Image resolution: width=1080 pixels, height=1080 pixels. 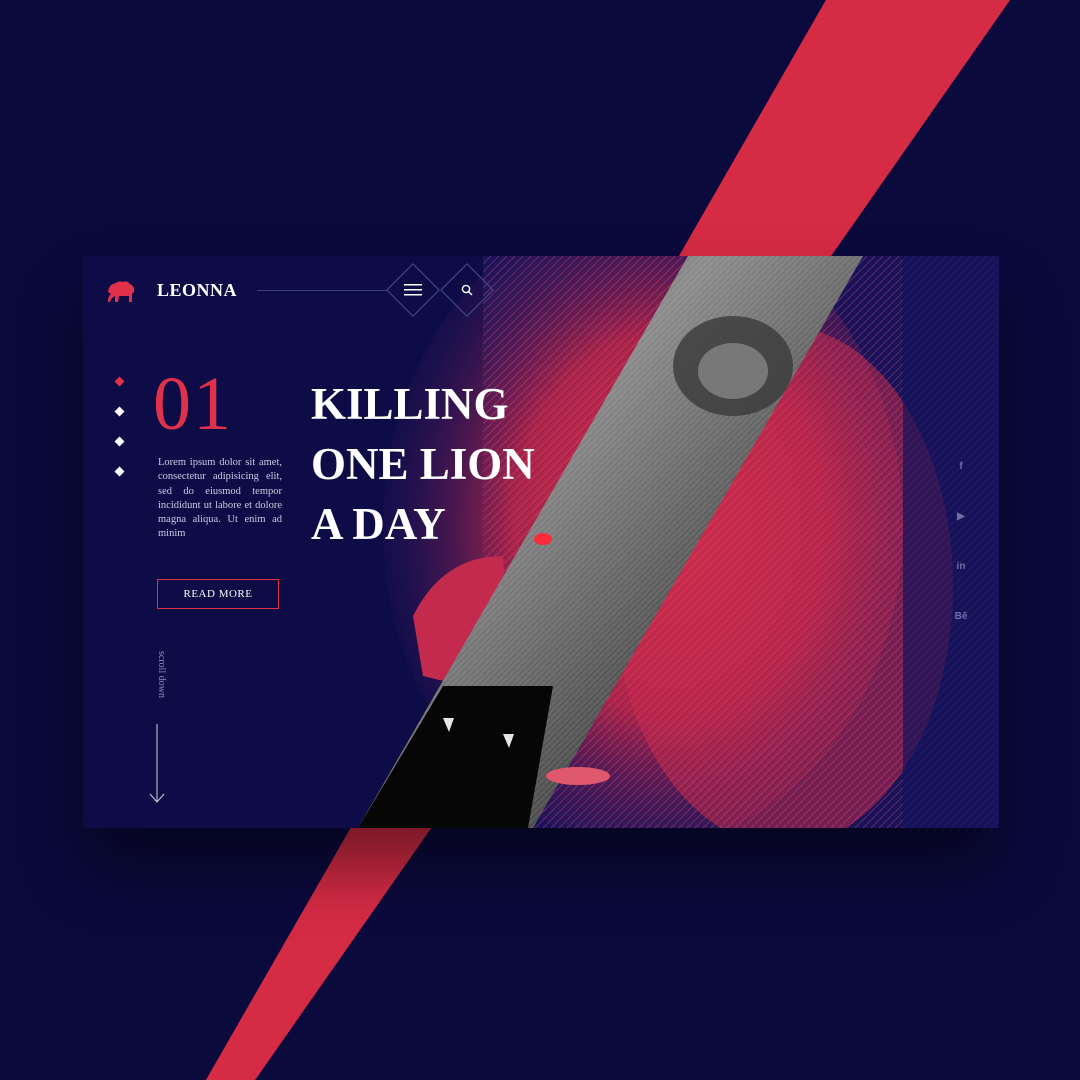 What do you see at coordinates (410, 404) in the screenshot?
I see `headline-line-1: KILLING` at bounding box center [410, 404].